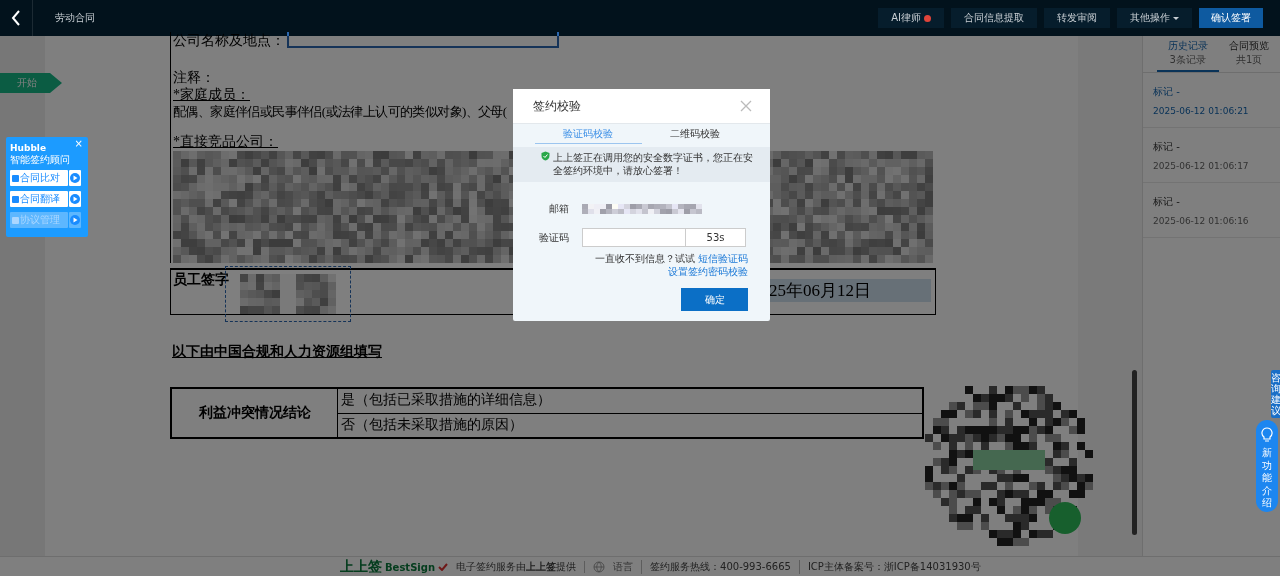 This screenshot has height=576, width=1280. Describe the element at coordinates (545, 156) in the screenshot. I see `shield-icon` at that location.